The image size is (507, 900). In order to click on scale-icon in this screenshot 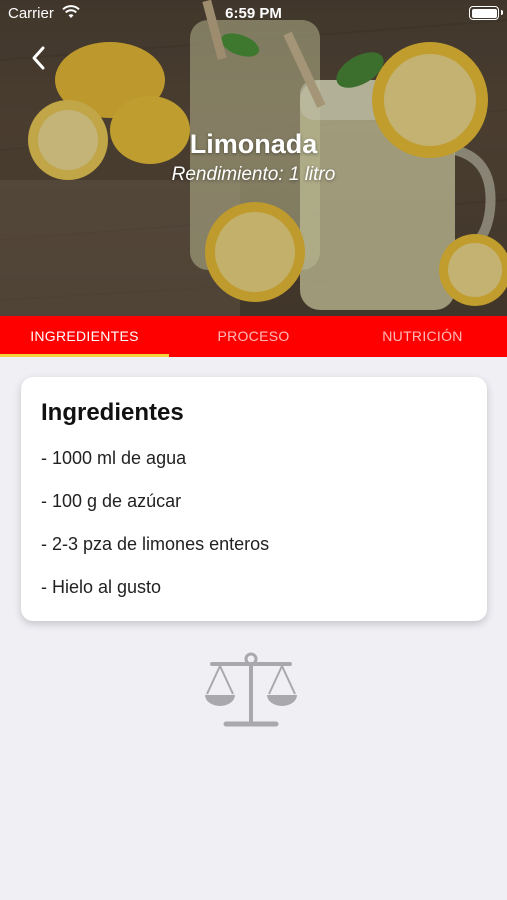, I will do `click(251, 689)`.